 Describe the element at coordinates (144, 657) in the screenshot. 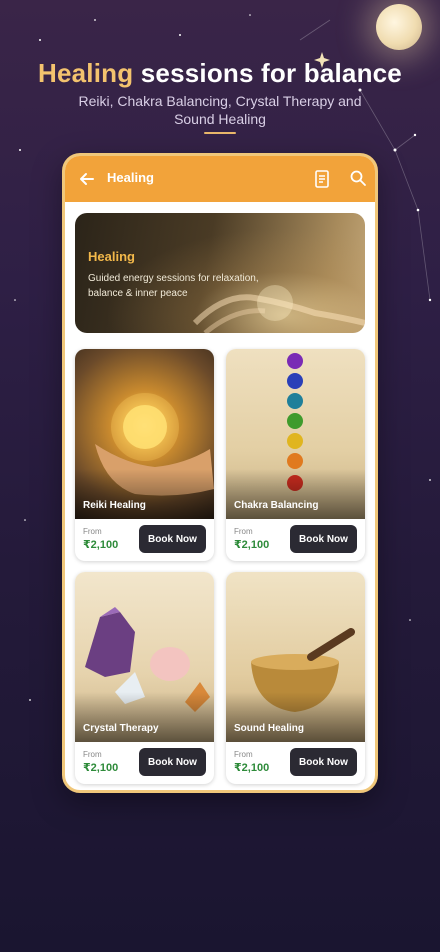

I see `crystal-image` at that location.